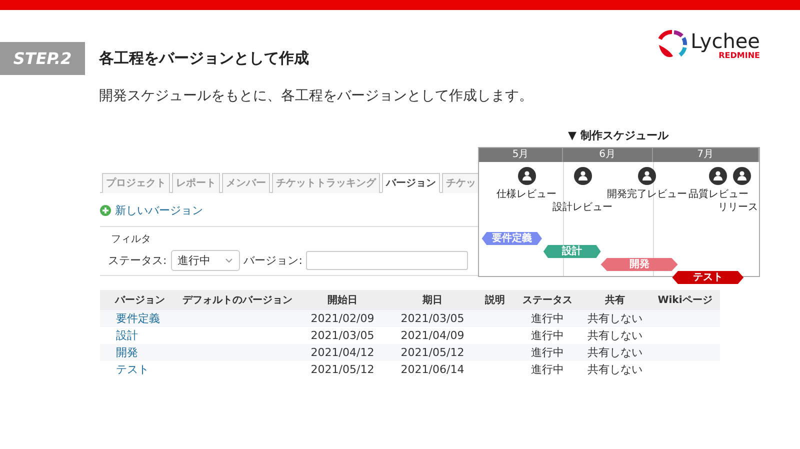 The image size is (800, 449). I want to click on version-link: 要件定義, so click(140, 318).